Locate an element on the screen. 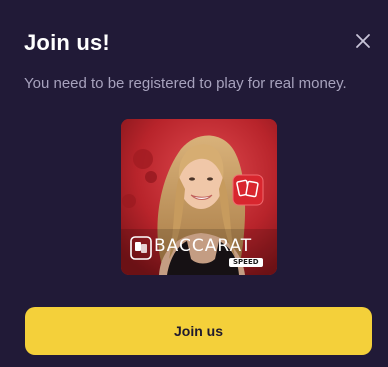 The width and height of the screenshot is (388, 367). close-button is located at coordinates (363, 41).